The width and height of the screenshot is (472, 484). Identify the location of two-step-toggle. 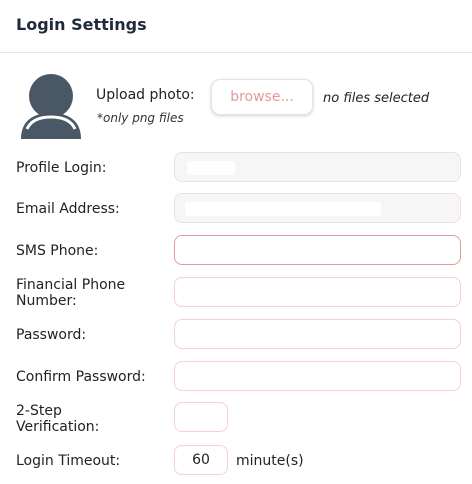
(201, 417).